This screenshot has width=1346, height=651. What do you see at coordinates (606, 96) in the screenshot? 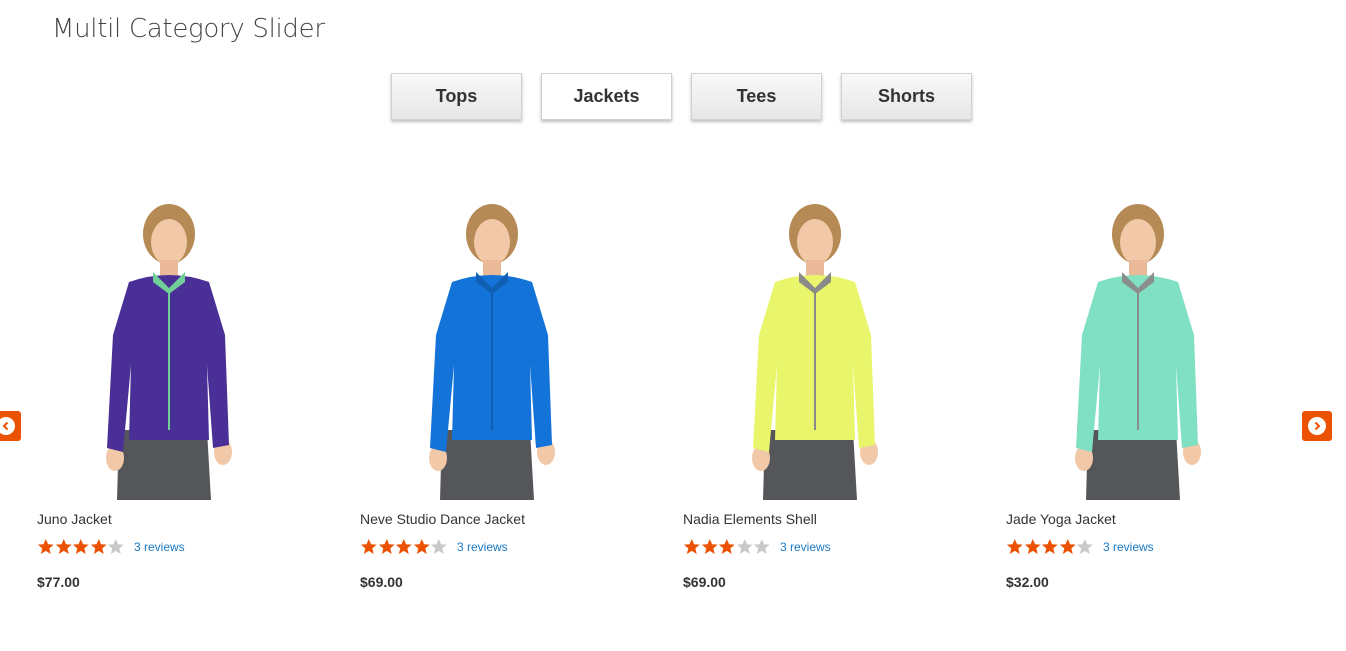
I see `tab-jackets: Jackets` at bounding box center [606, 96].